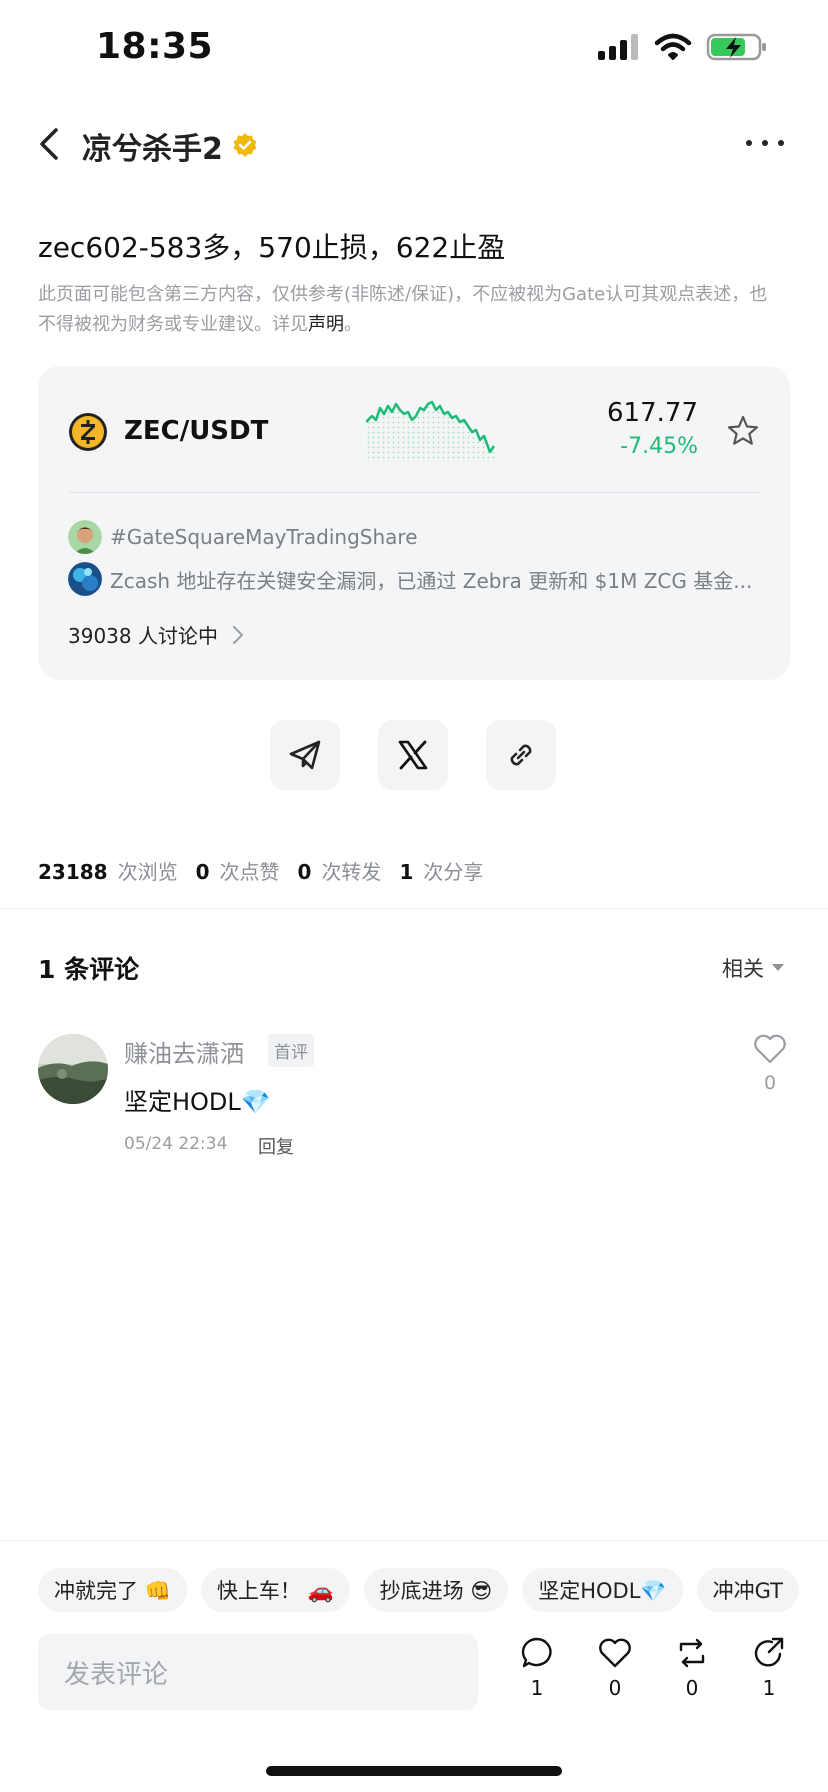  I want to click on telegram-share-button, so click(305, 755).